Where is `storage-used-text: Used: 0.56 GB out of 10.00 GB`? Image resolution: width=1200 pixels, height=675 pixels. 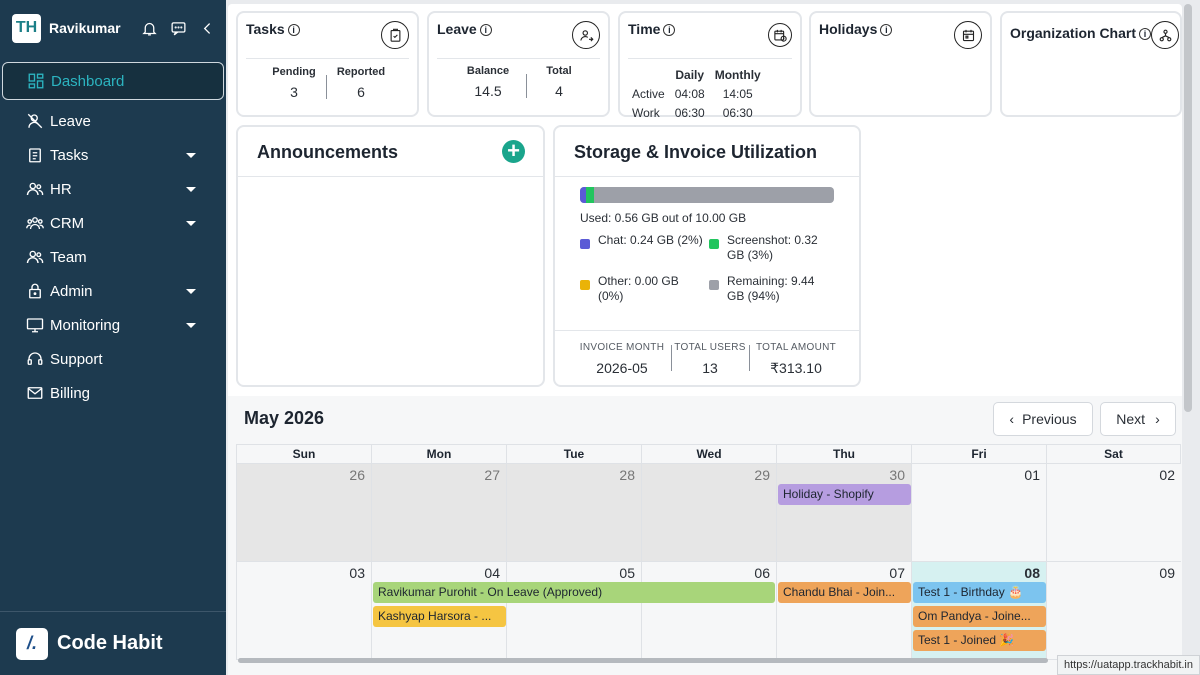
storage-used-text: Used: 0.56 GB out of 10.00 GB is located at coordinates (663, 218).